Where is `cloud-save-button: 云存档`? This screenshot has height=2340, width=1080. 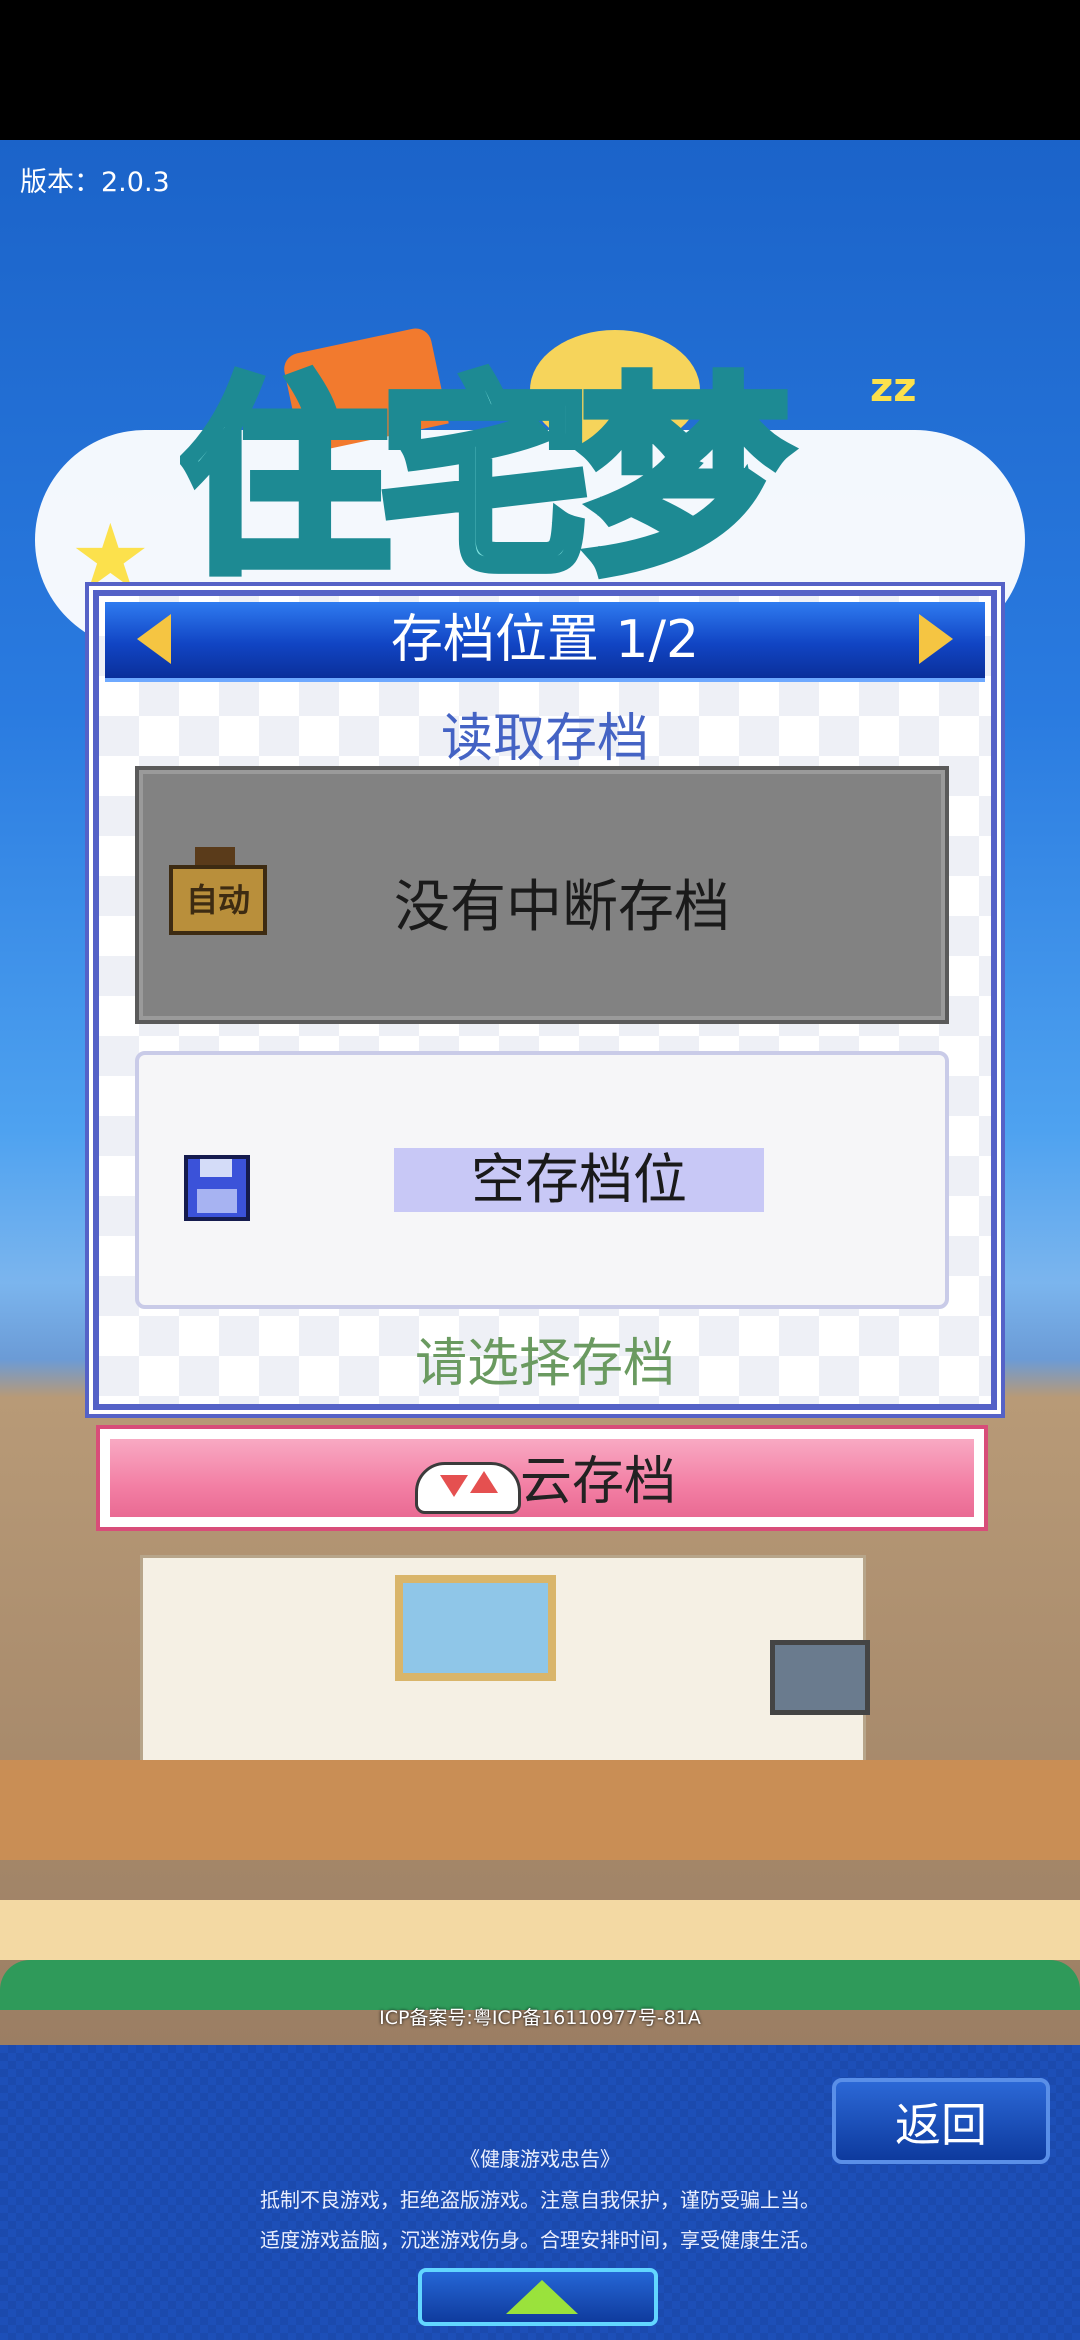
cloud-save-button: 云存档 is located at coordinates (542, 1478).